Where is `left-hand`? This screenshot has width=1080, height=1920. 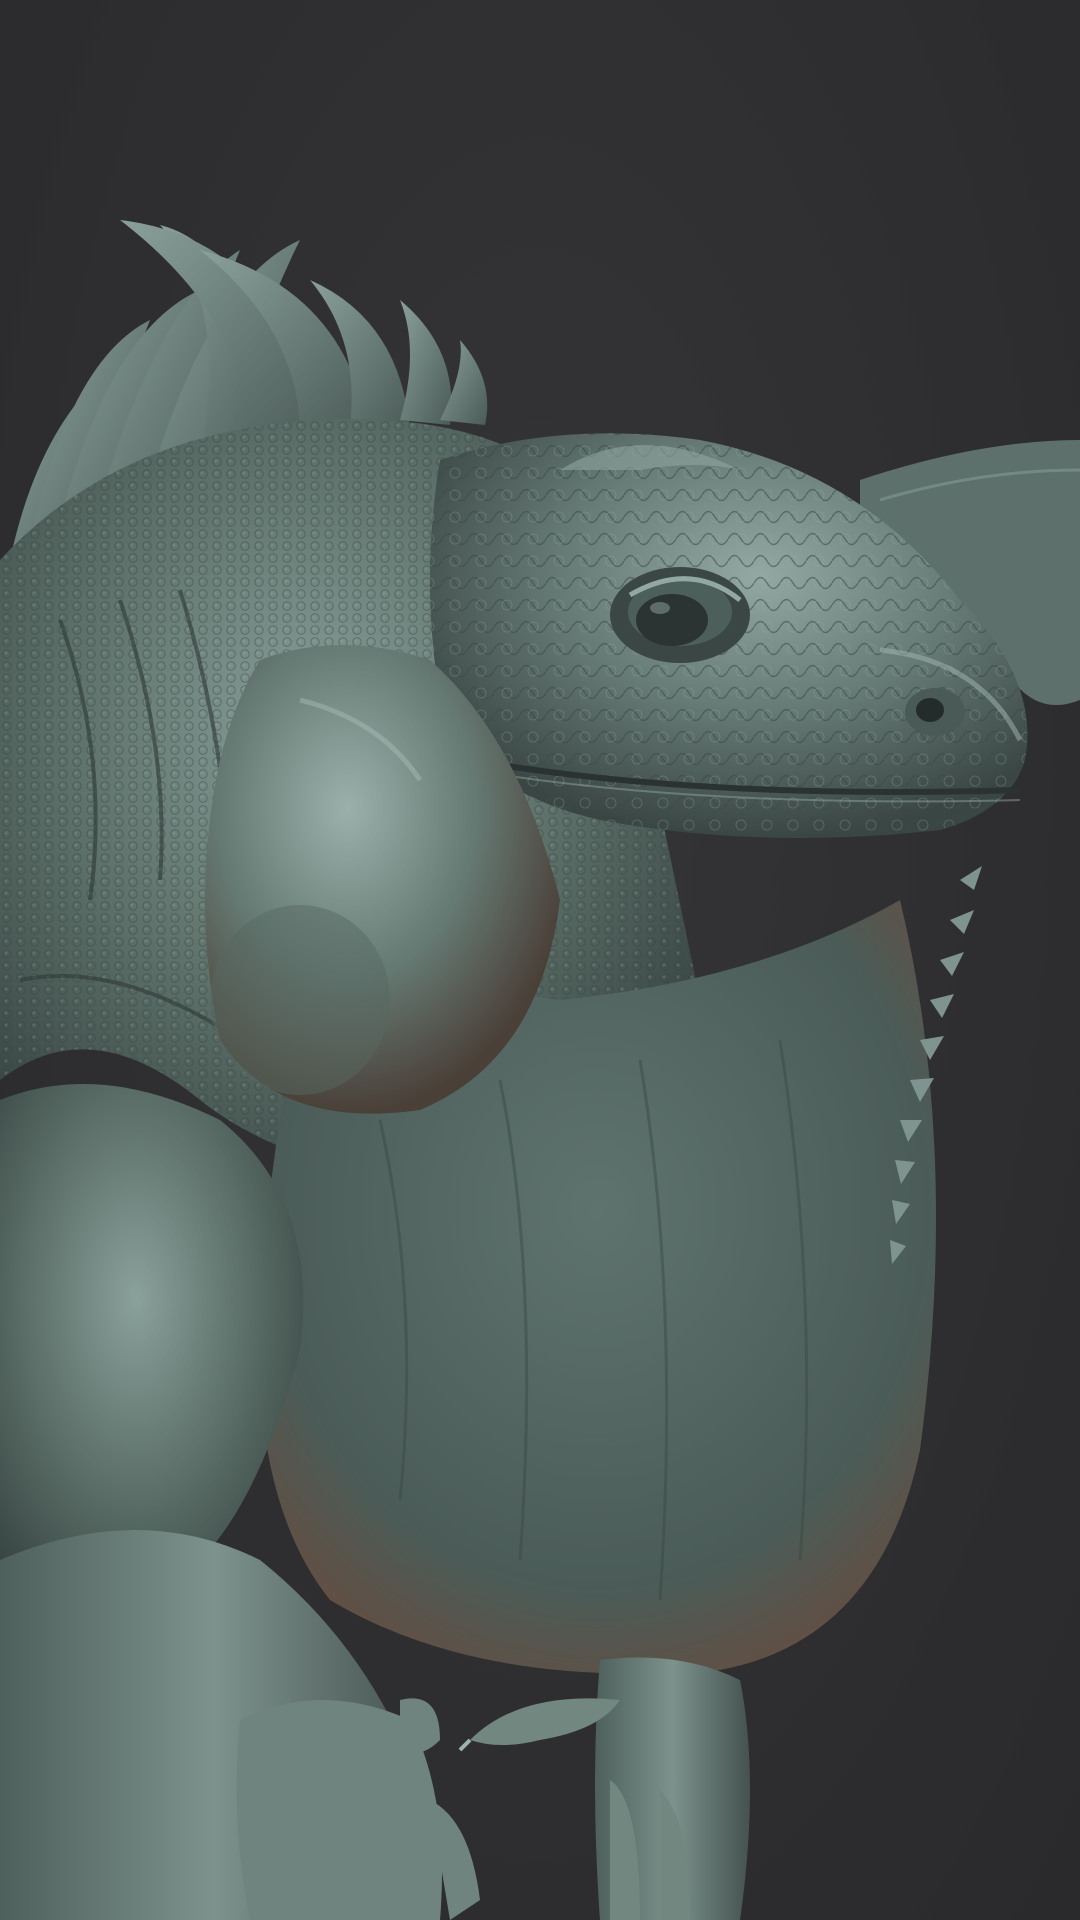
left-hand is located at coordinates (358, 1809).